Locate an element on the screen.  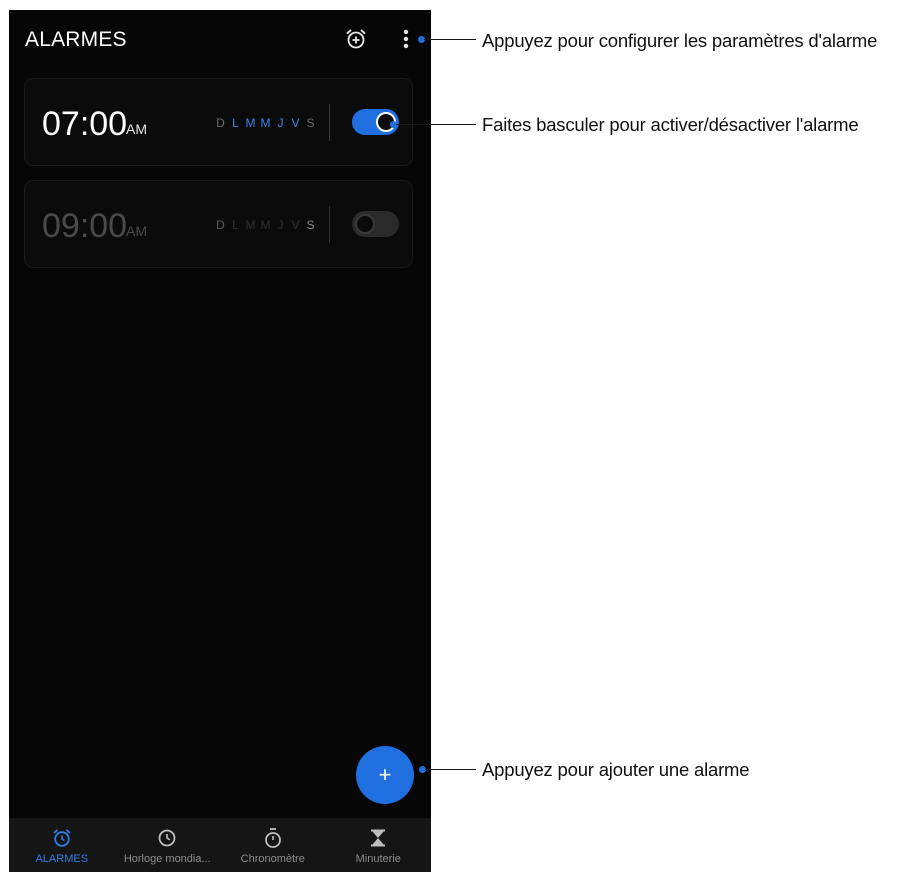
add-icon: + is located at coordinates (385, 774).